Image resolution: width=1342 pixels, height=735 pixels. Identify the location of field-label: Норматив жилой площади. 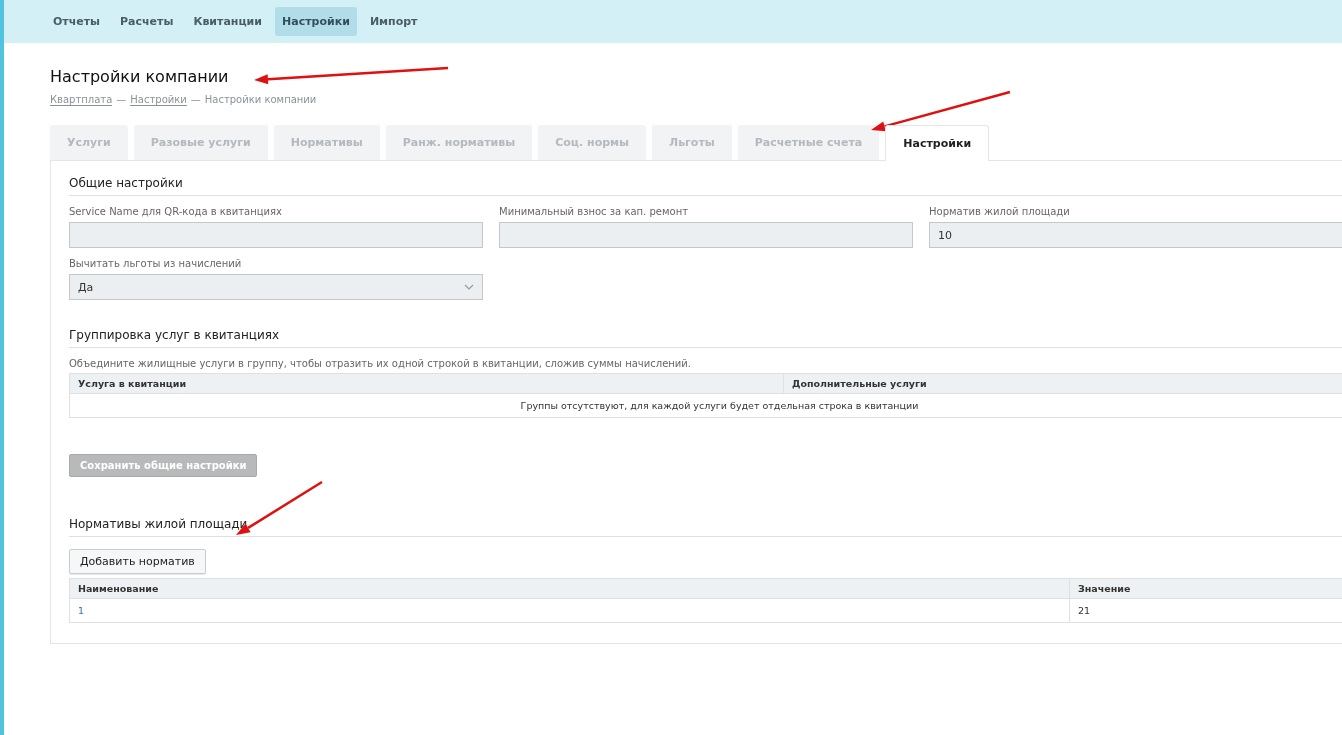
(1000, 211).